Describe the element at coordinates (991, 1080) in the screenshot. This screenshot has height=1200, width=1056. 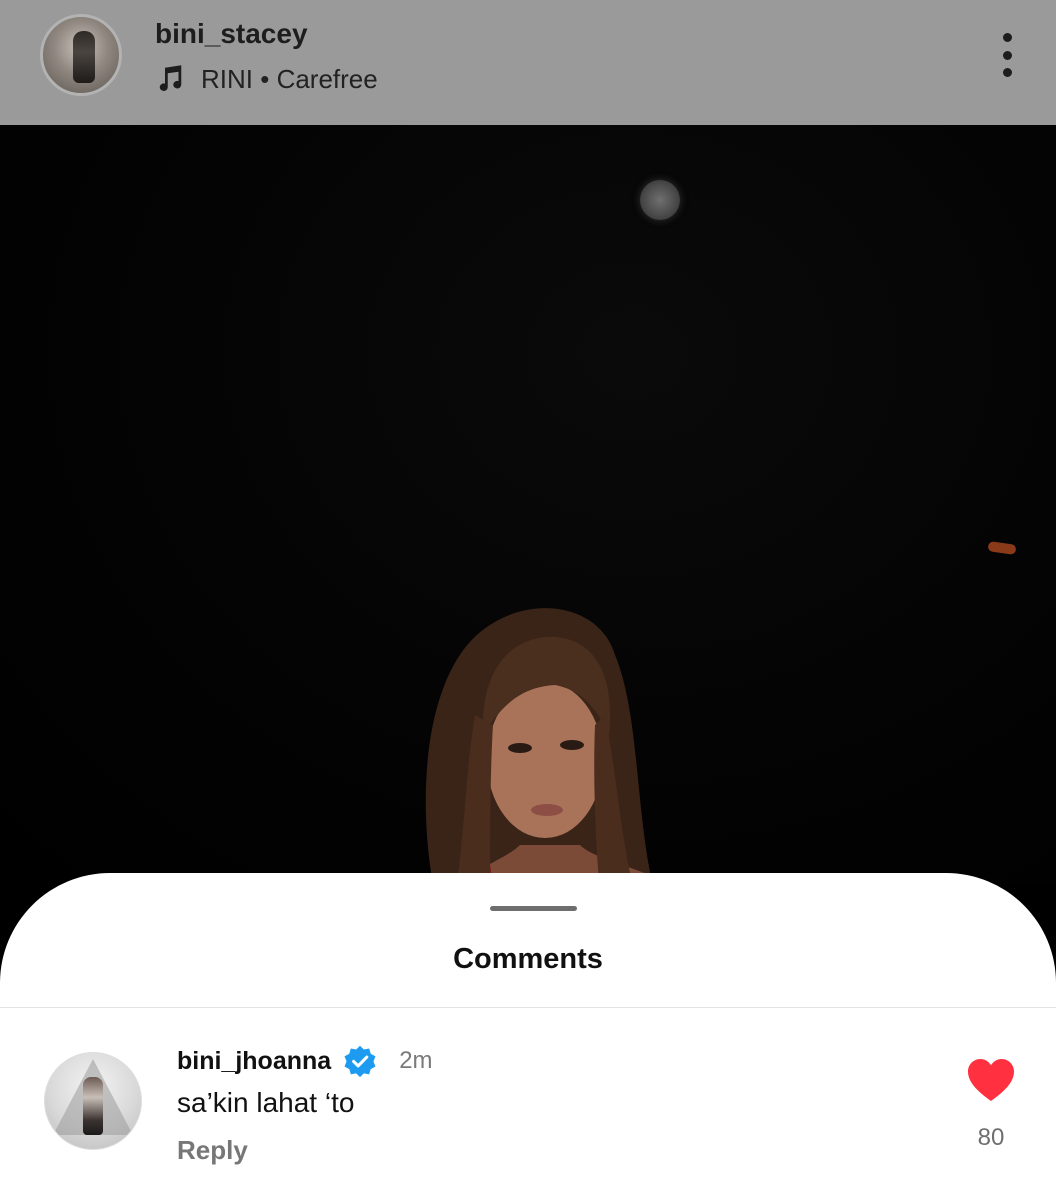
I see `heart-icon` at that location.